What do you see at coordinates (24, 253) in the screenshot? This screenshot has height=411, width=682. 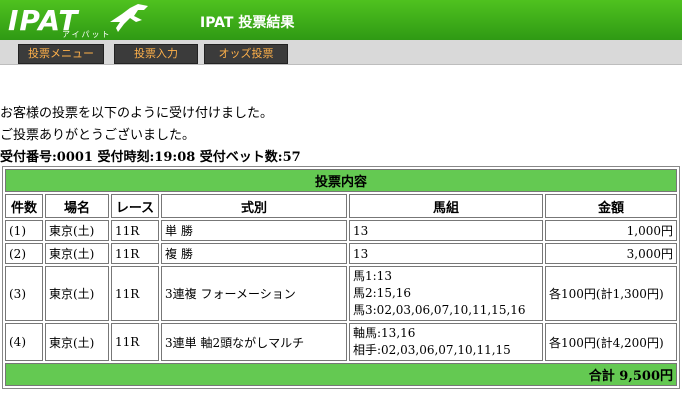 I see `cell-count: (2)` at bounding box center [24, 253].